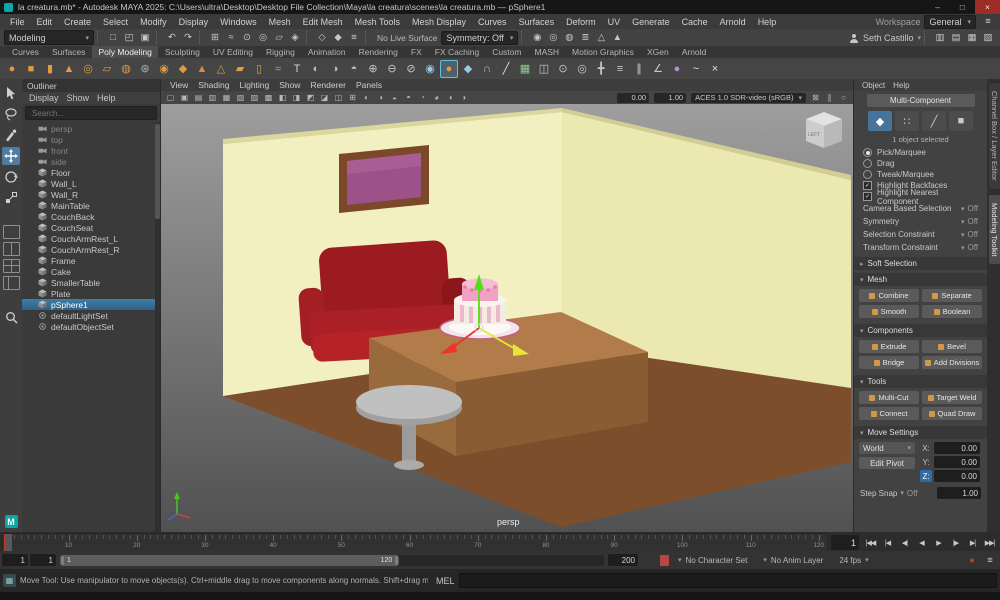 The width and height of the screenshot is (1000, 600). I want to click on edit-pivot-button: Edit Pivot, so click(887, 463).